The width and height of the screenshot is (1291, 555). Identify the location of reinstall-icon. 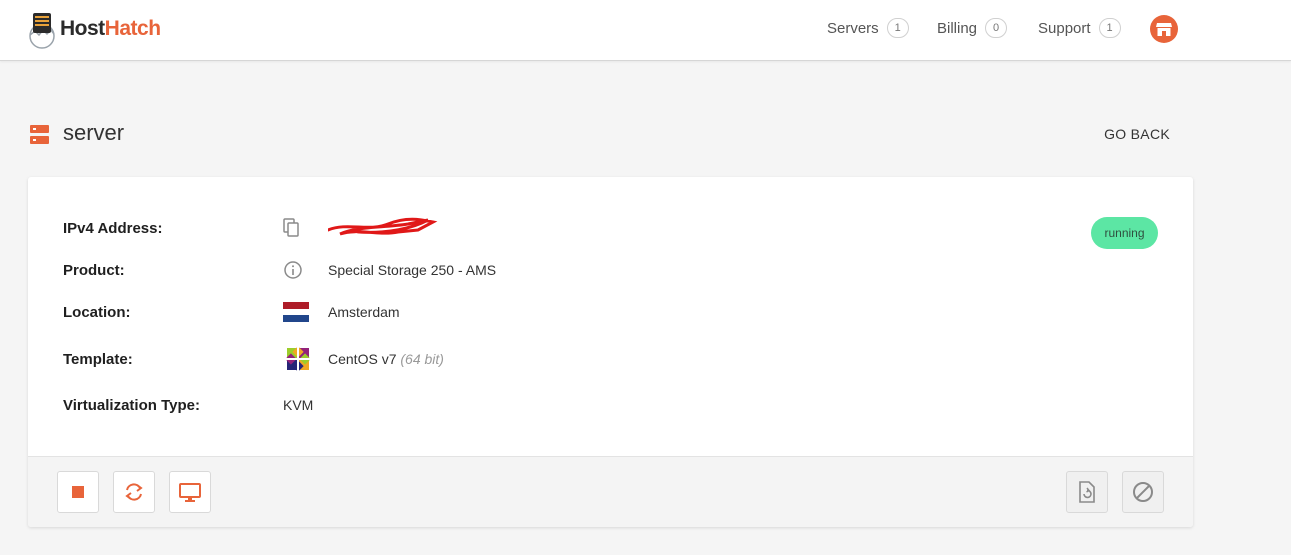
(1087, 492).